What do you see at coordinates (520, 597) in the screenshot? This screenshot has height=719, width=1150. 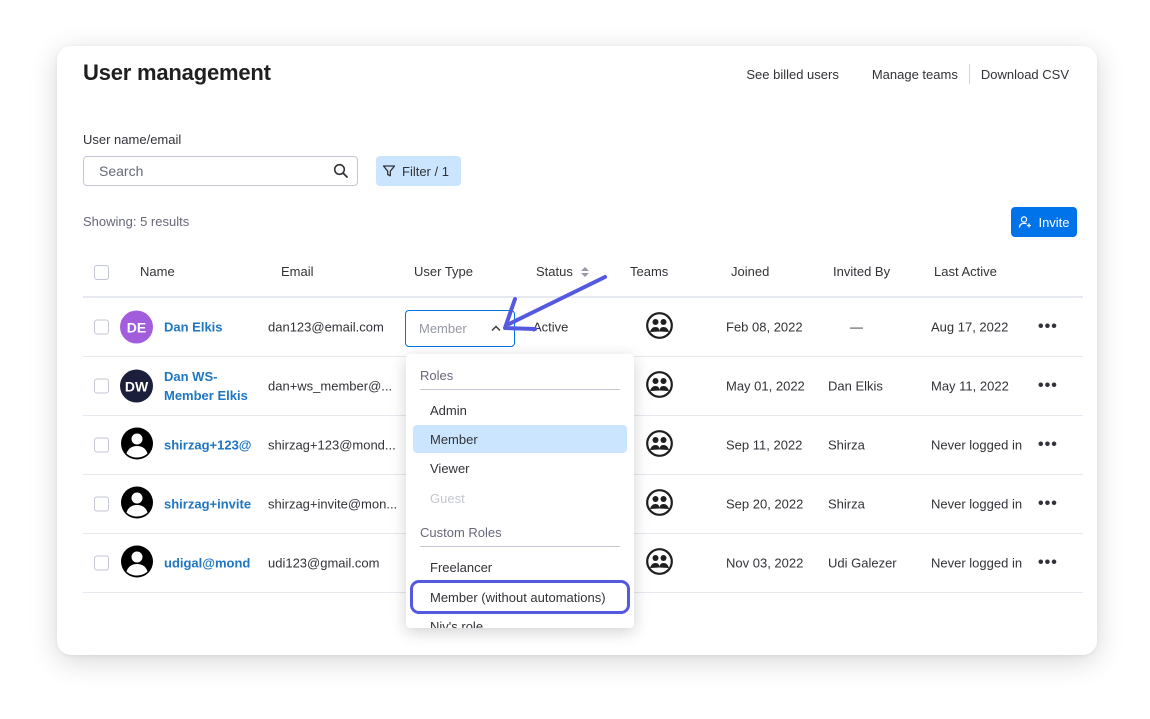 I see `role-option-member-without-automations: Member (without automations)` at bounding box center [520, 597].